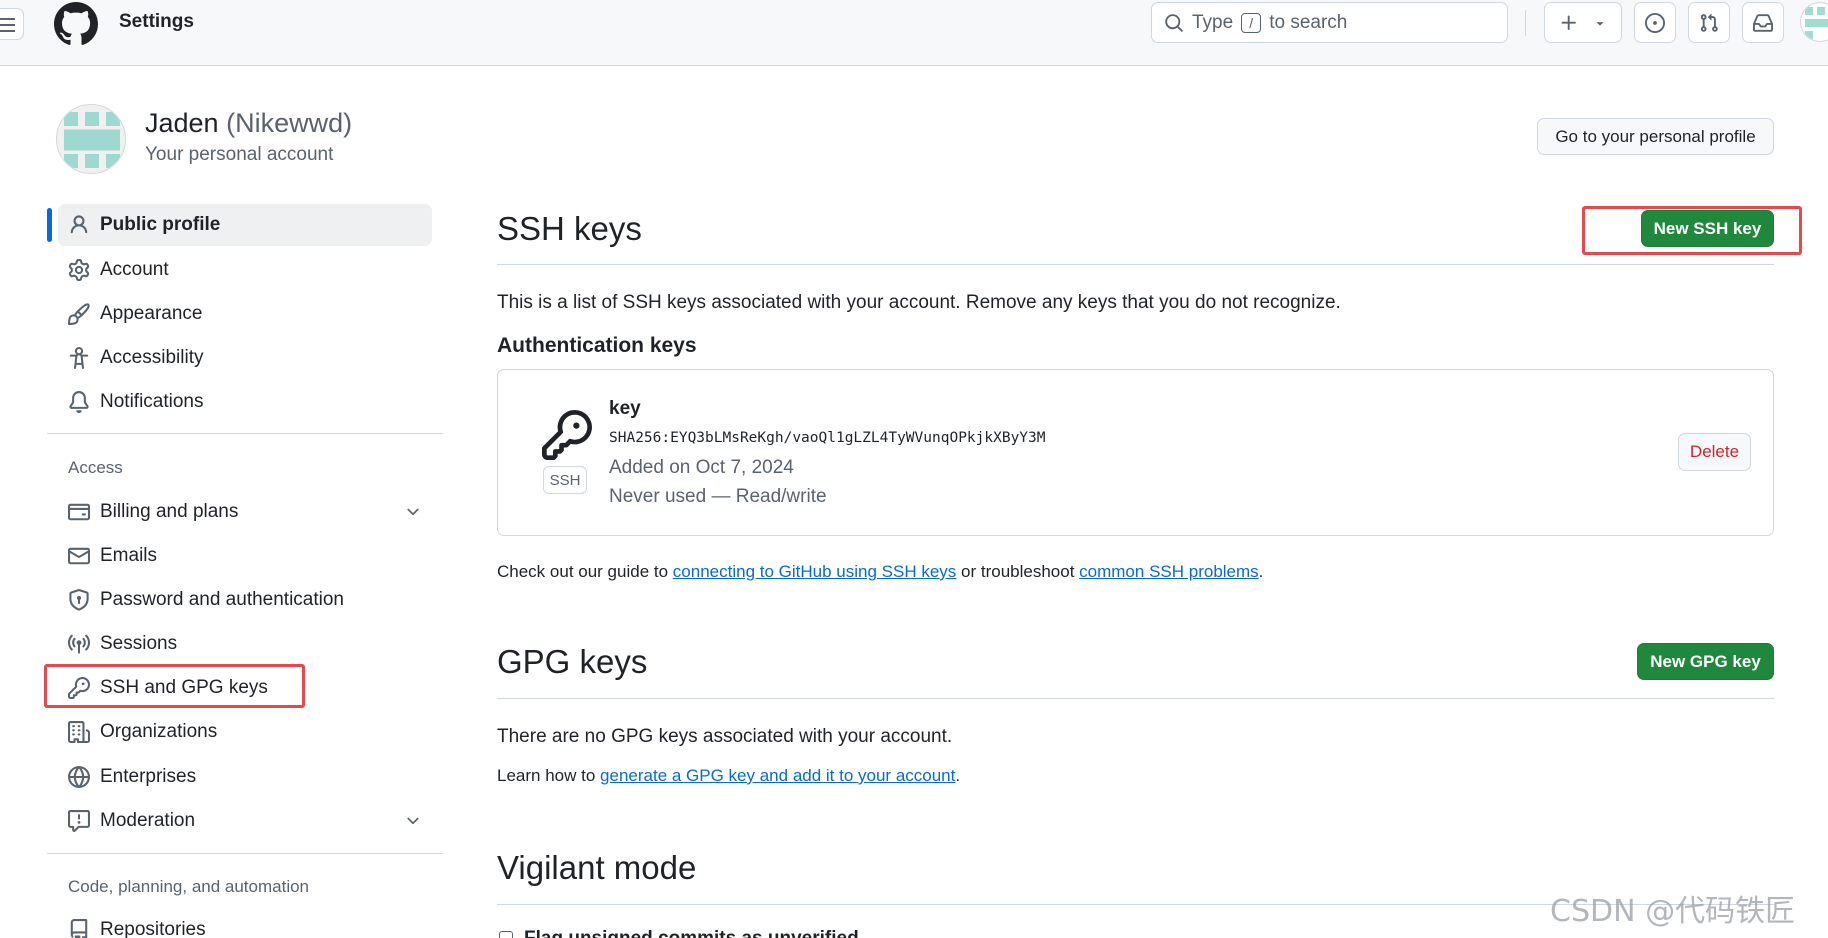 The image size is (1828, 938). What do you see at coordinates (572, 661) in the screenshot?
I see `gpg-keys-heading: GPG keys` at bounding box center [572, 661].